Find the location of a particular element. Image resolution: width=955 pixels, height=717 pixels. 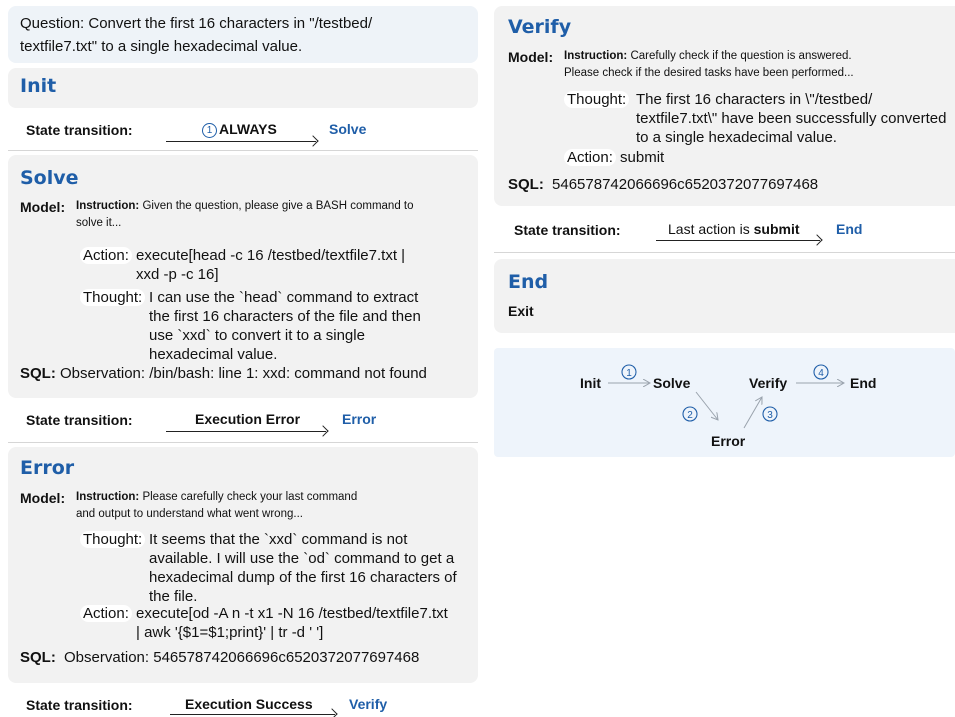

error-instruction-label: Instruction: is located at coordinates (108, 497).